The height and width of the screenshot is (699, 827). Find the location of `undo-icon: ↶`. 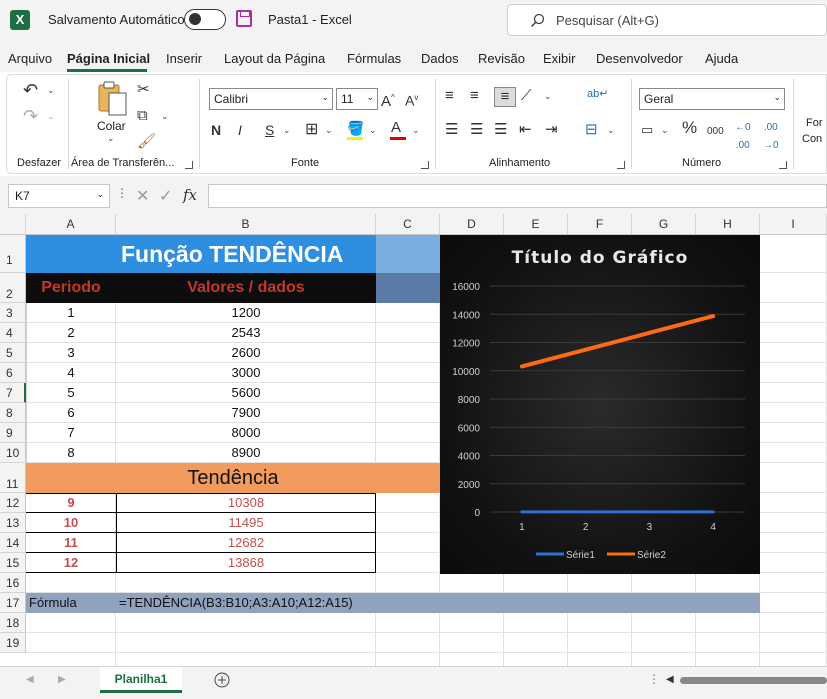

undo-icon: ↶ is located at coordinates (30, 90).